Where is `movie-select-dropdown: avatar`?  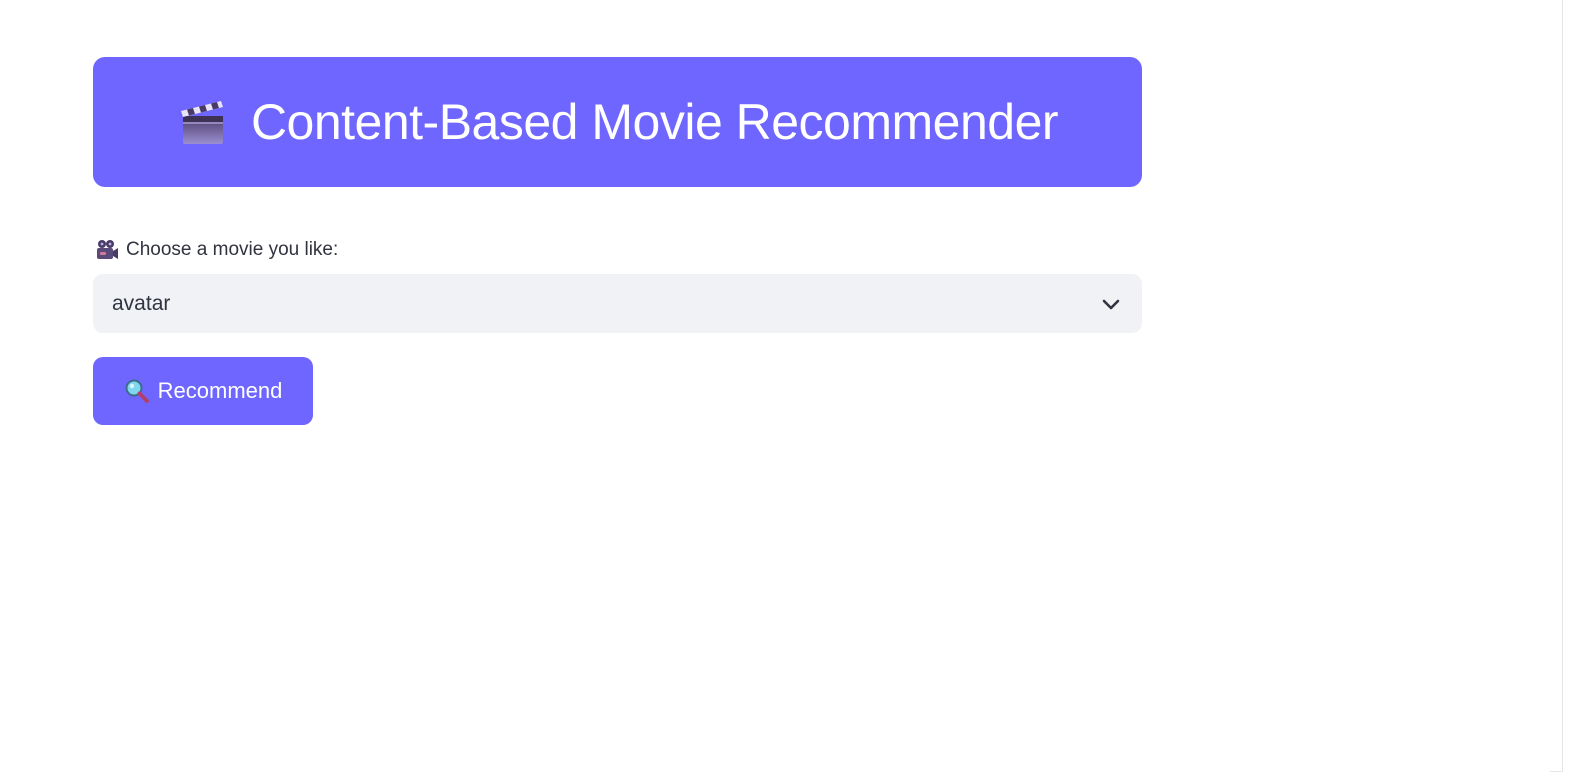
movie-select-dropdown: avatar is located at coordinates (617, 303).